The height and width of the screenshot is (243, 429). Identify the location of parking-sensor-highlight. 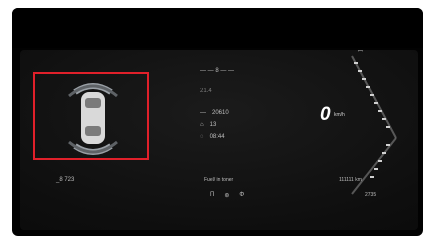
(91, 116).